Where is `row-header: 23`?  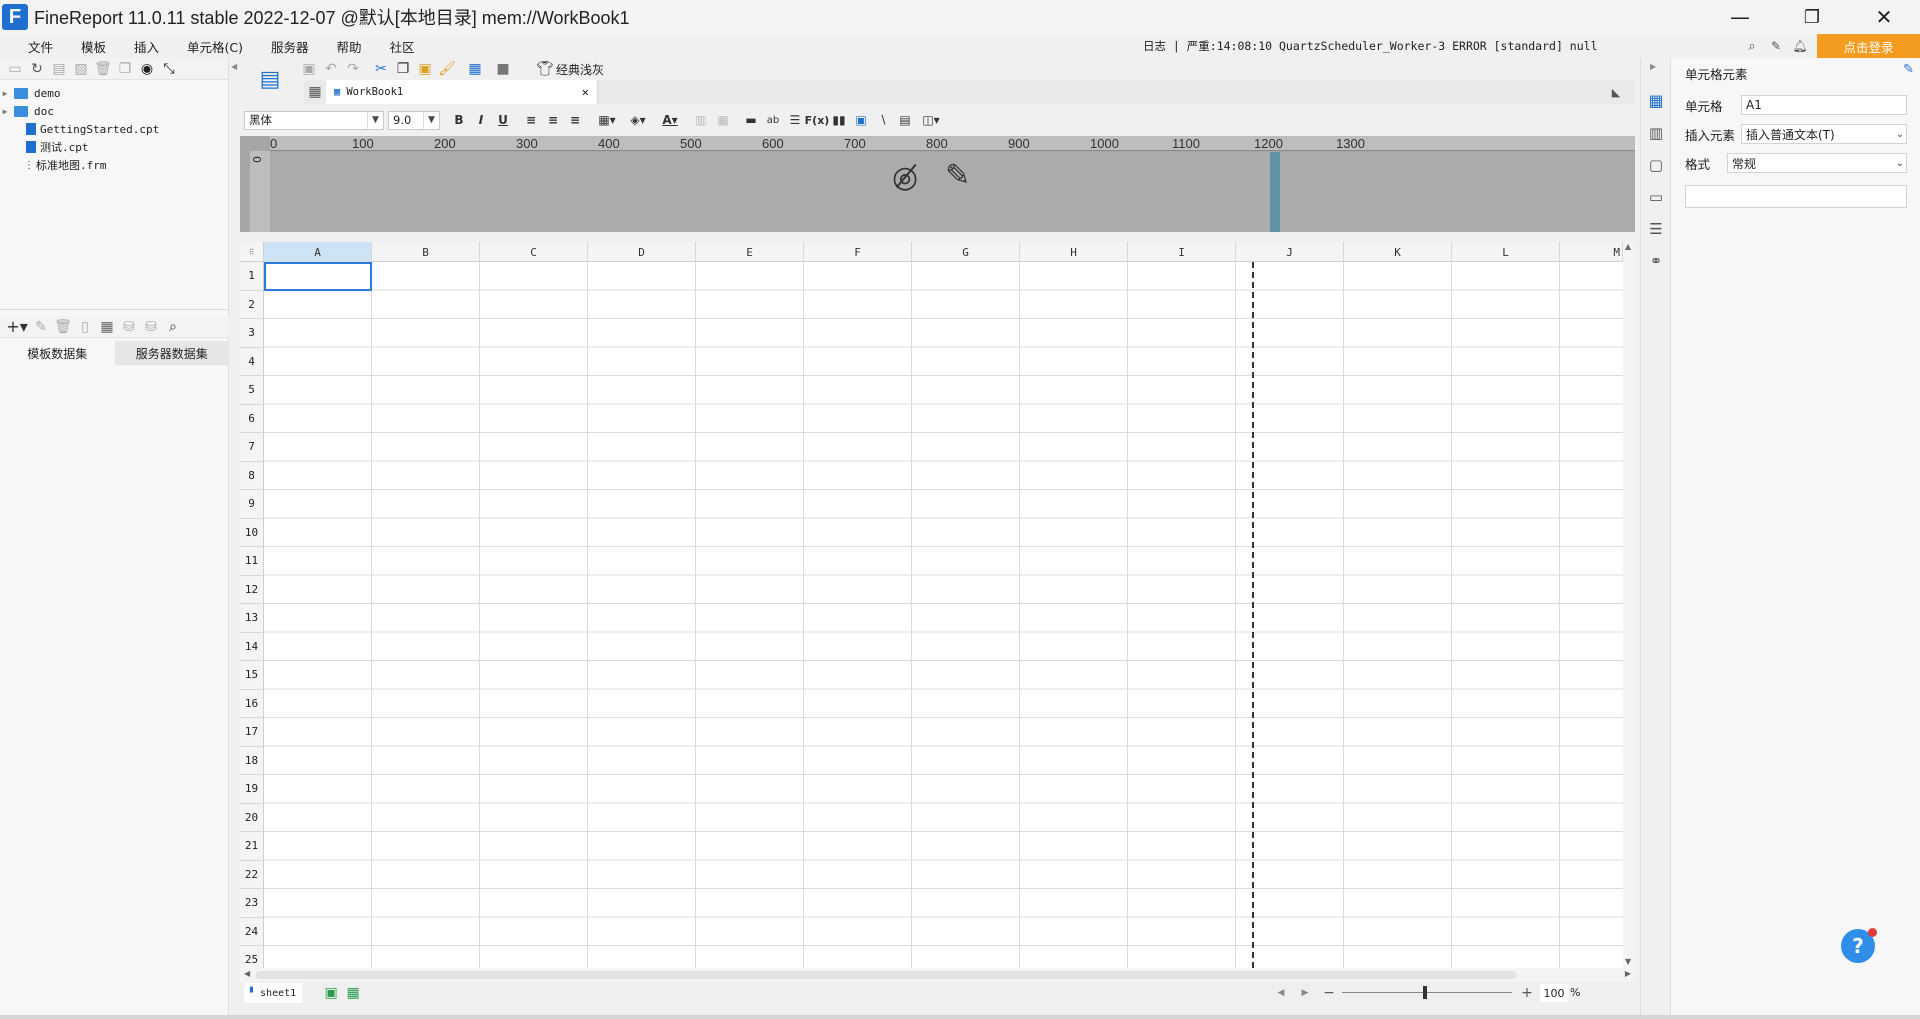
row-header: 23 is located at coordinates (252, 903).